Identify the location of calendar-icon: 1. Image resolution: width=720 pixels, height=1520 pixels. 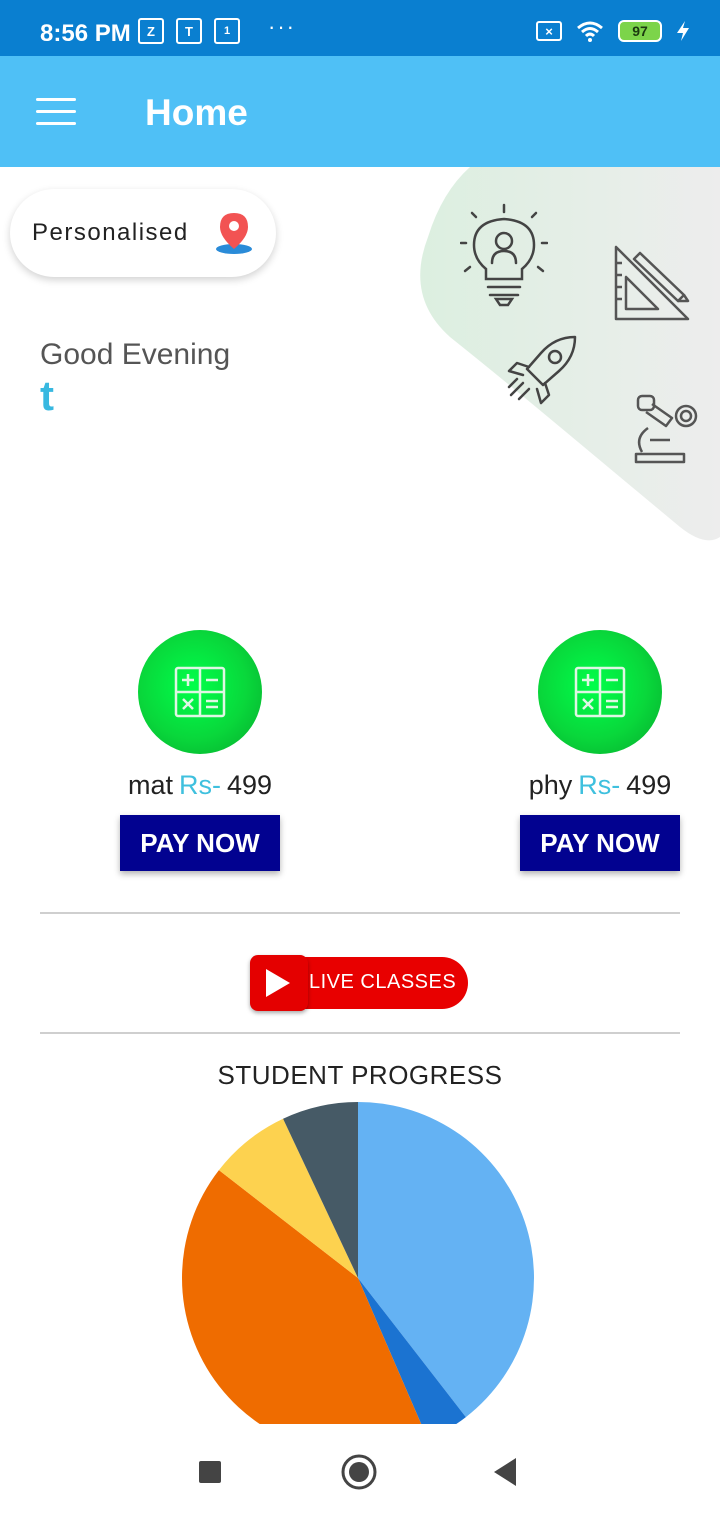
(227, 31).